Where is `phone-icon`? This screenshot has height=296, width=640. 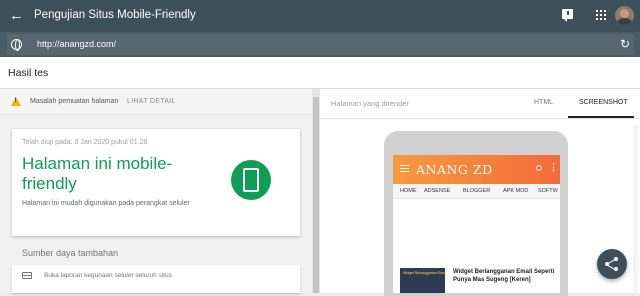
phone-icon is located at coordinates (251, 180).